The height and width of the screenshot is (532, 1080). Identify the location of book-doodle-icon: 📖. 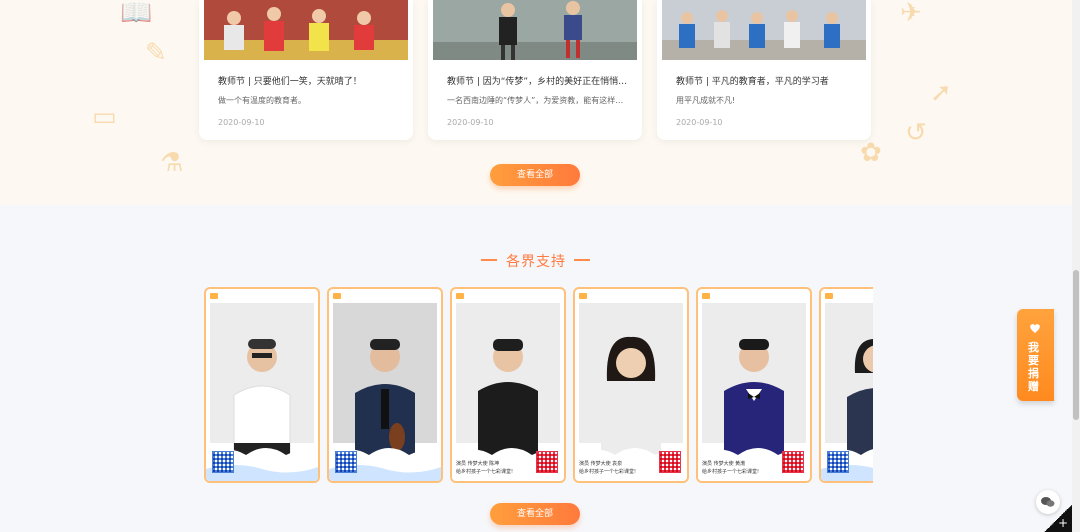
(136, 14).